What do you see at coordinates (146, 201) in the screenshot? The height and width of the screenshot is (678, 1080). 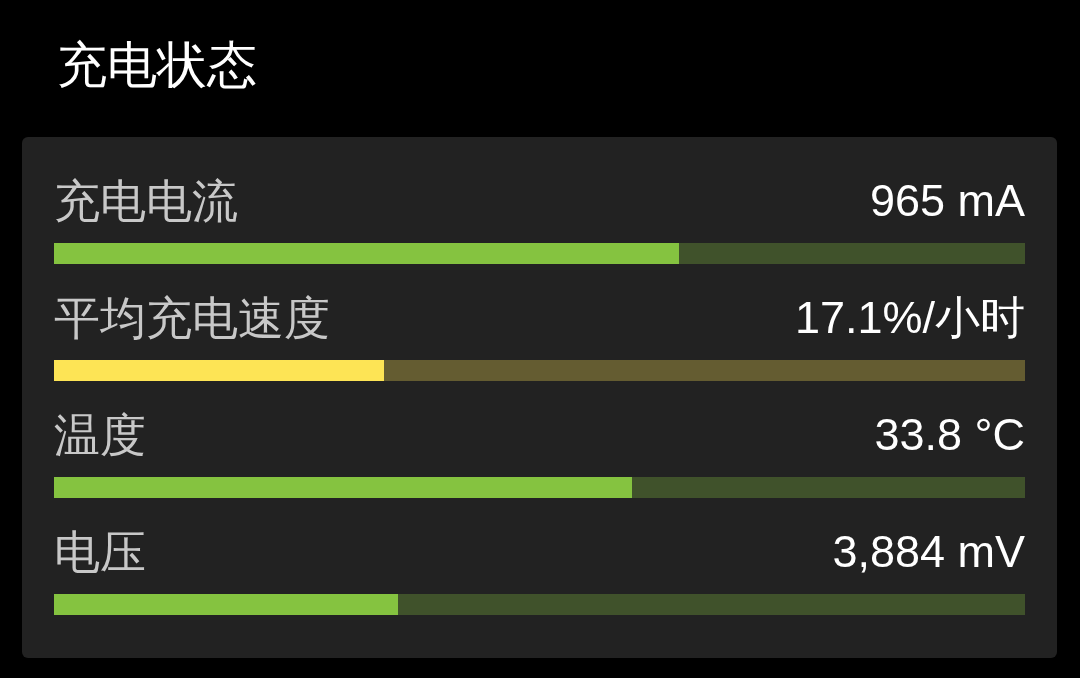 I see `meter-label: 充电电流` at bounding box center [146, 201].